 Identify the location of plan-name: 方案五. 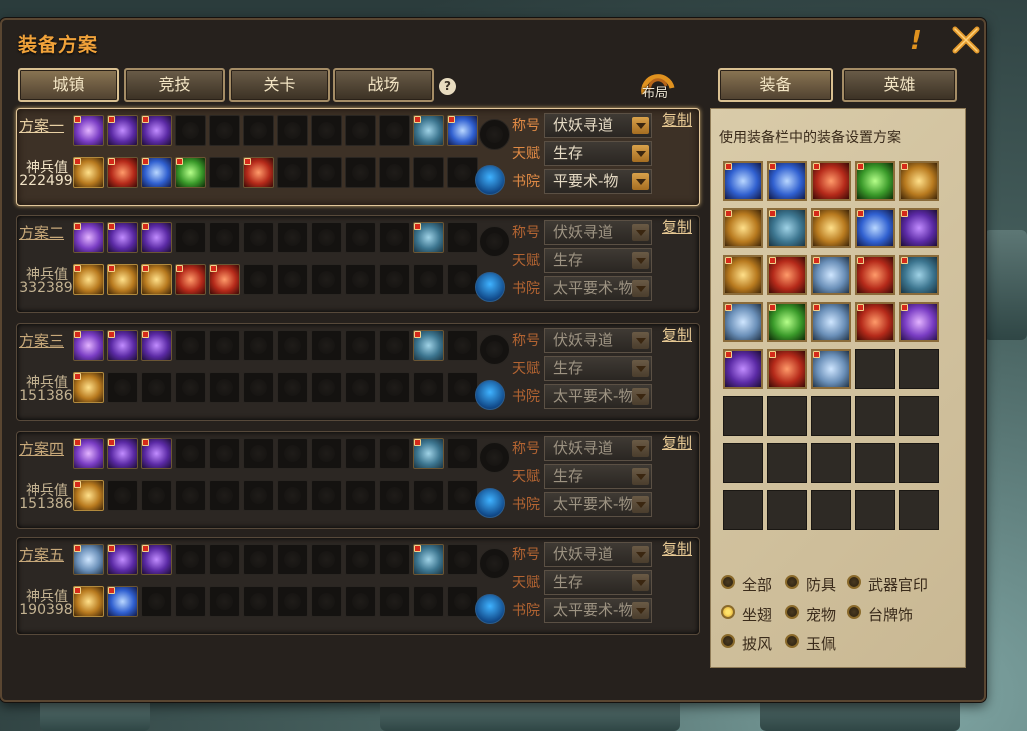
(41, 554).